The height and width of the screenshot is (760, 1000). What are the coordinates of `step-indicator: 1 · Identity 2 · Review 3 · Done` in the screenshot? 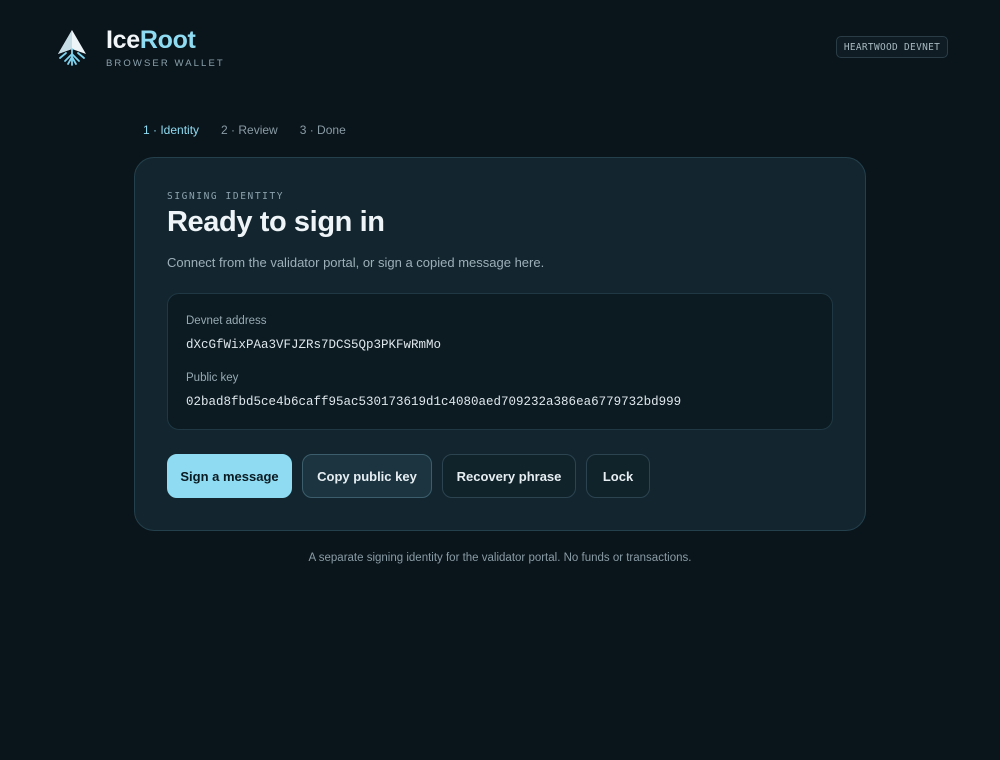 It's located at (244, 130).